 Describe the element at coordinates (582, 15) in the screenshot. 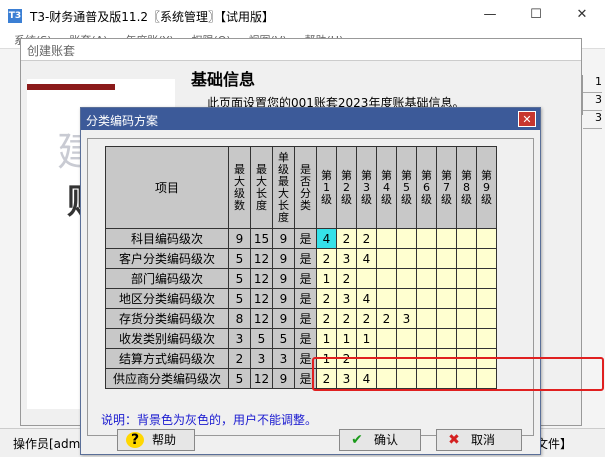

I see `close-button: ✕` at that location.